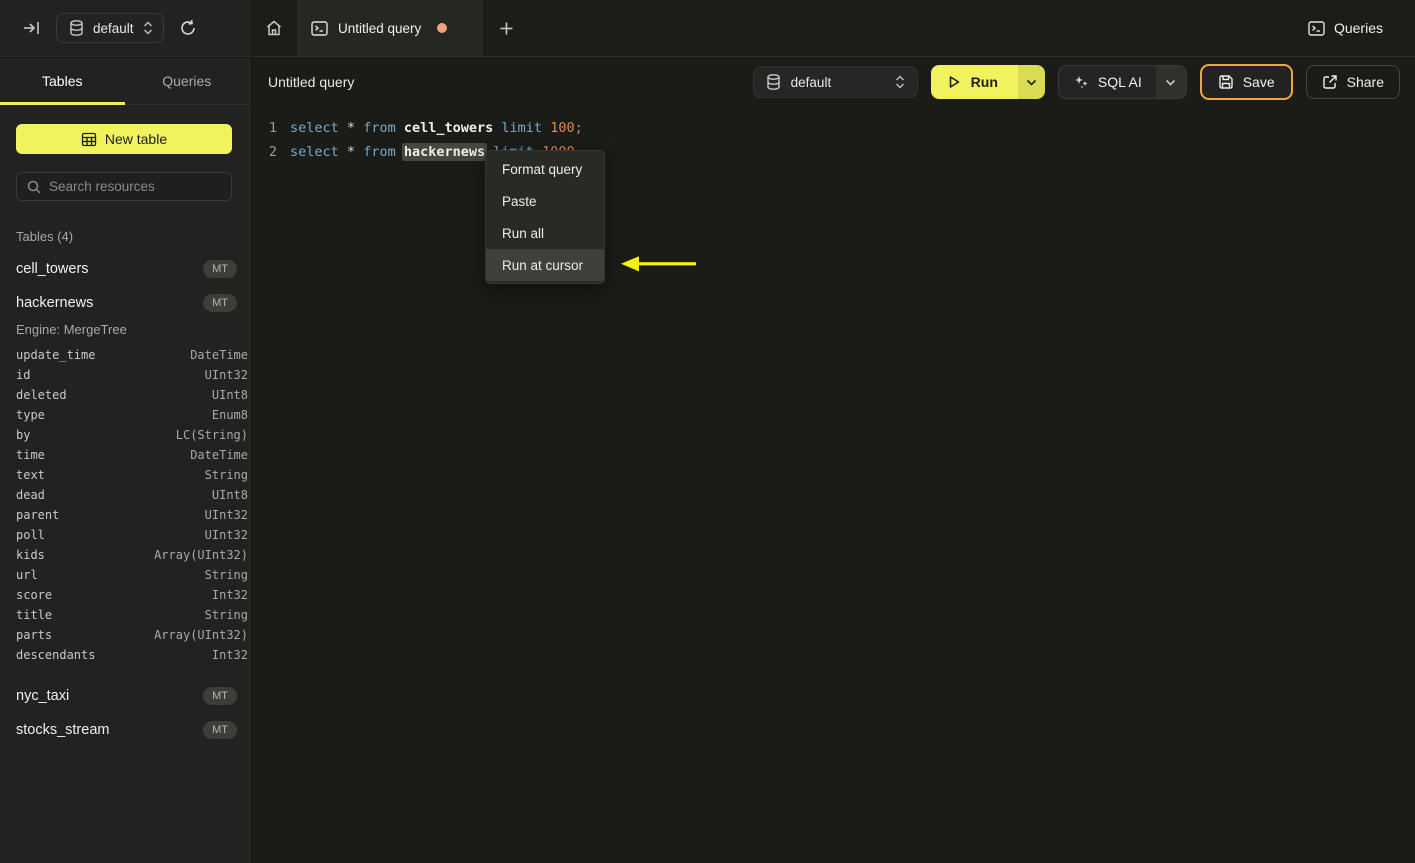 Image resolution: width=1415 pixels, height=863 pixels. Describe the element at coordinates (229, 495) in the screenshot. I see `column-type: UInt8` at that location.